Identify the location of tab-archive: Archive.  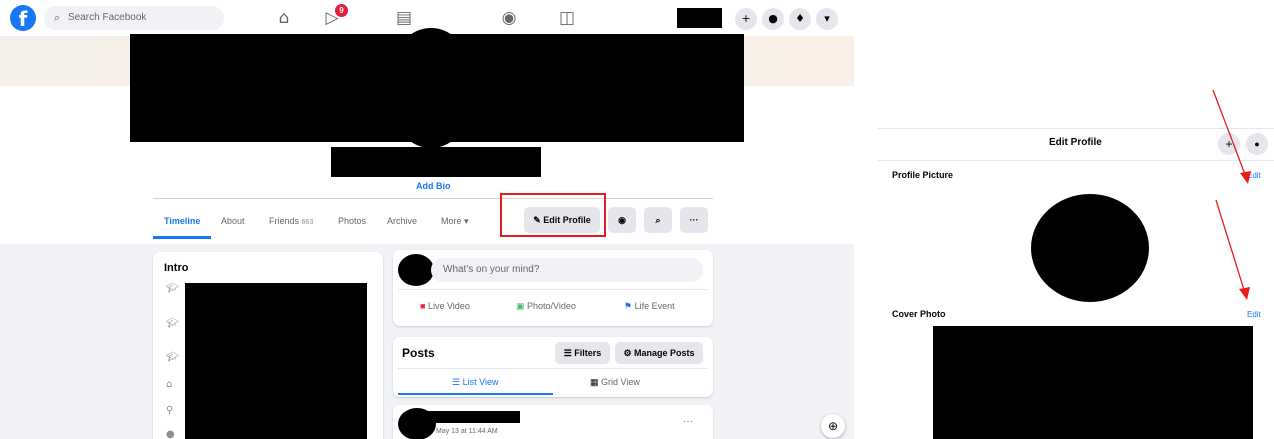
(402, 221).